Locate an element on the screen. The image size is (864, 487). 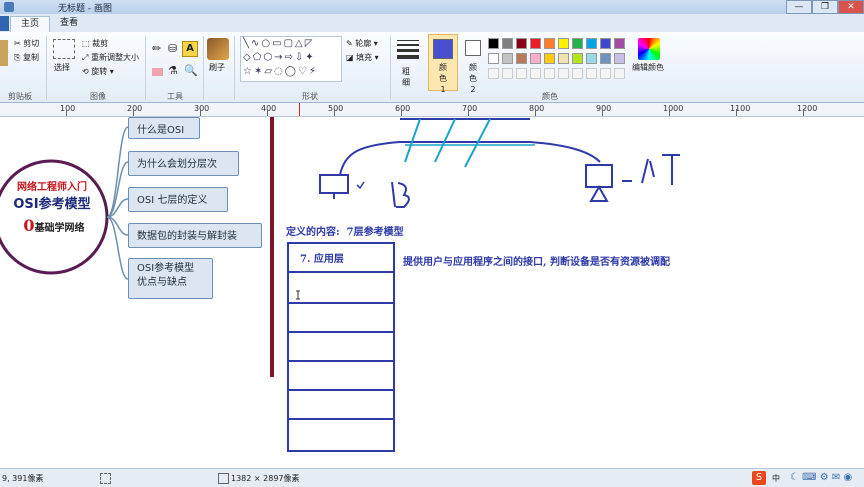
shapes-group-label: 形状 is located at coordinates (310, 96).